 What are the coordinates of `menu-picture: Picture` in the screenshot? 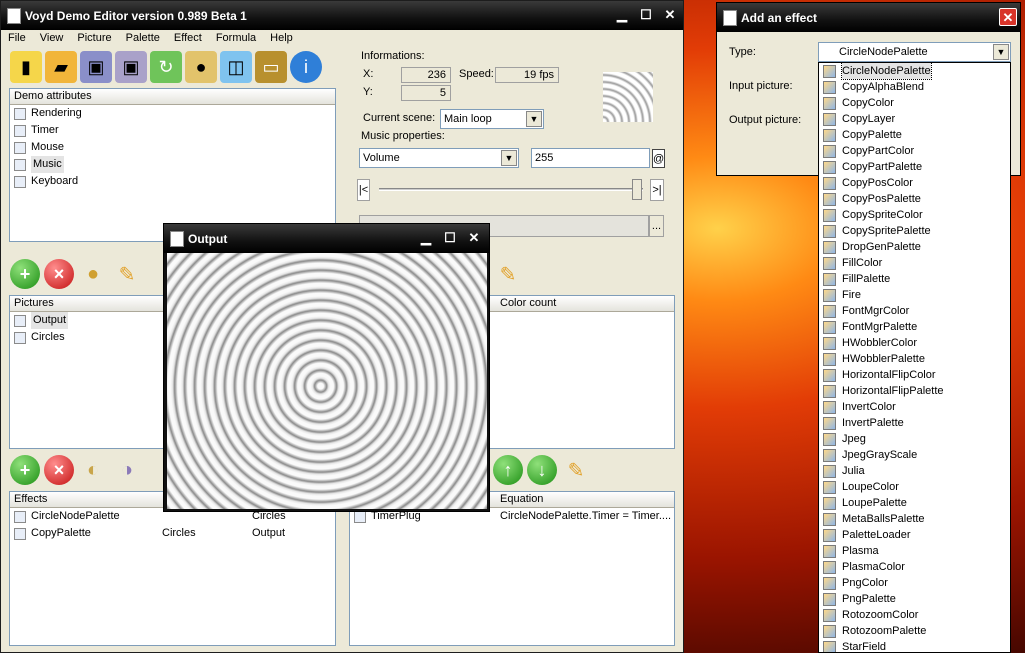 It's located at (94, 38).